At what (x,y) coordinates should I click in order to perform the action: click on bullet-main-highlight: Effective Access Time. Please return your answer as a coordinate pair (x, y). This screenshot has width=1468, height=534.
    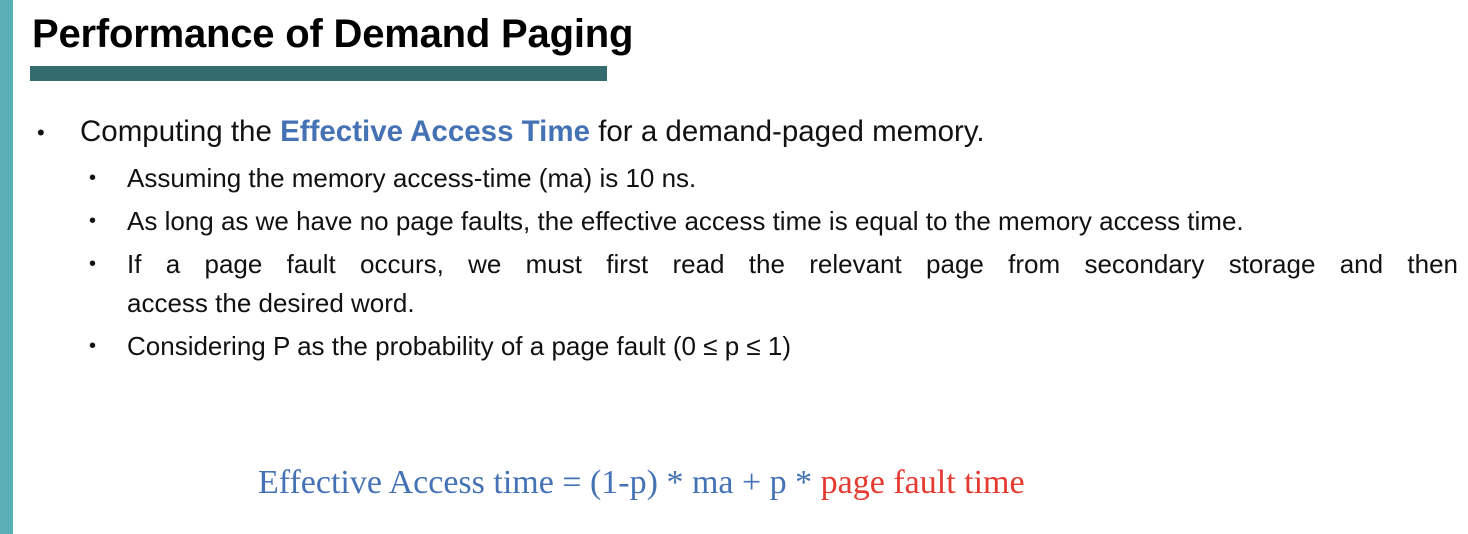
    Looking at the image, I should click on (435, 131).